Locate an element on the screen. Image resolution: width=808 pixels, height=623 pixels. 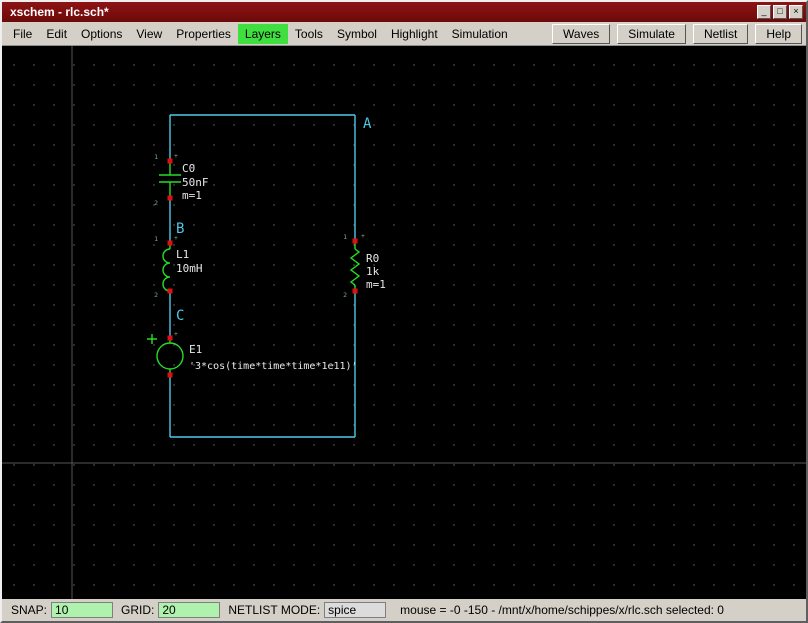
waves-button: Waves is located at coordinates (581, 33).